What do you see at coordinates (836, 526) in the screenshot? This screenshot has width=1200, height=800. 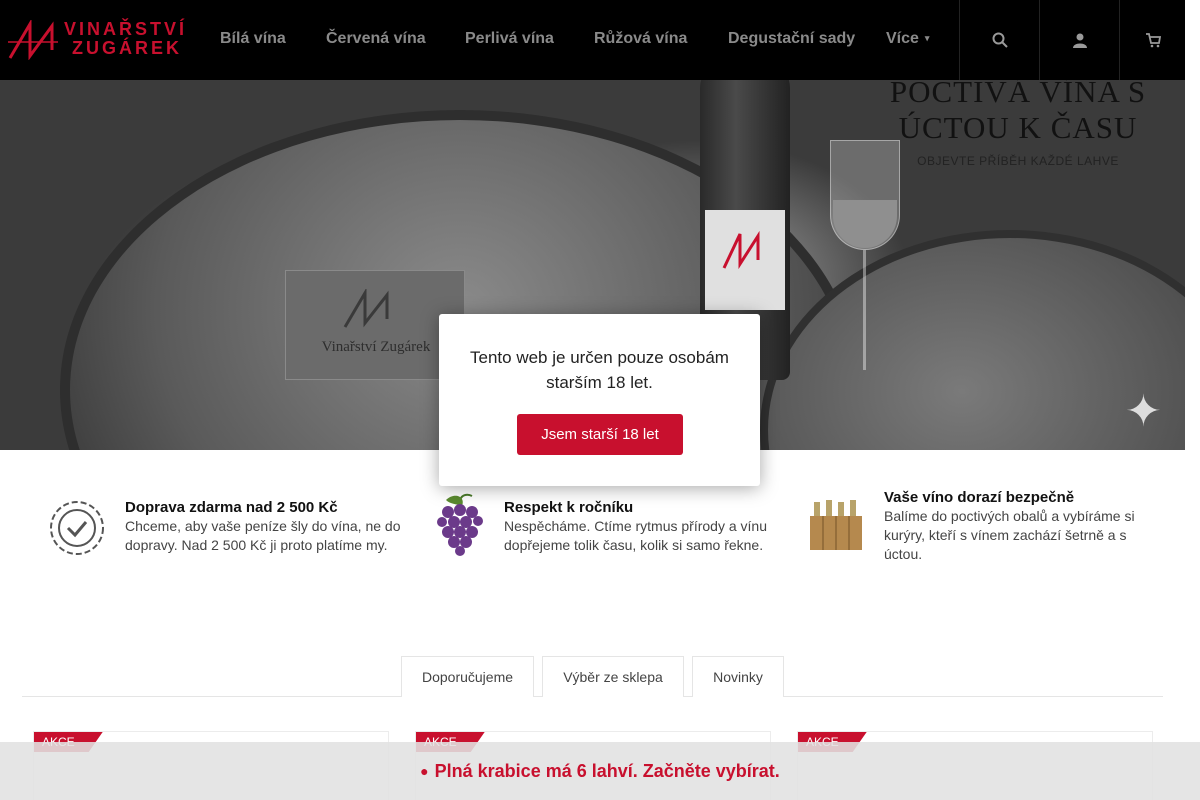 I see `wine-box-icon` at bounding box center [836, 526].